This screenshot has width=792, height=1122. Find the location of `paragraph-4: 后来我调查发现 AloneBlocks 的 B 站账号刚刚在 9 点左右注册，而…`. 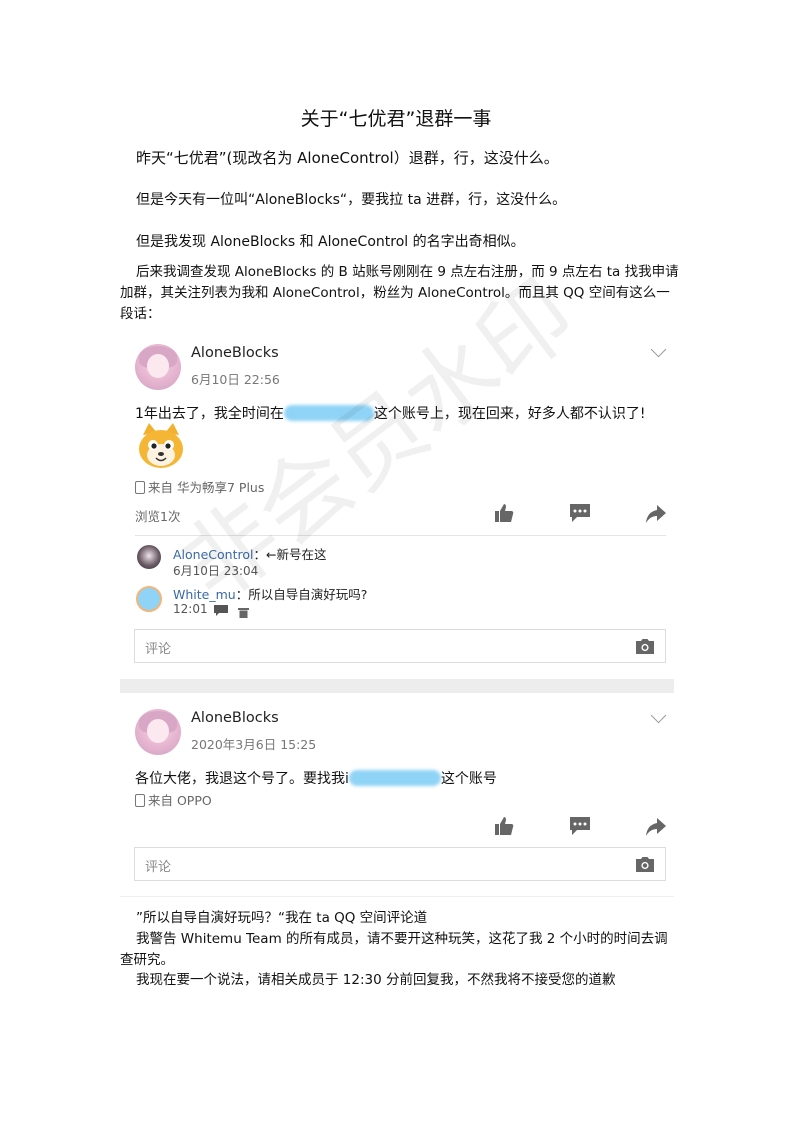

paragraph-4: 后来我调查发现 AloneBlocks 的 B 站账号刚刚在 9 点左右注册，而… is located at coordinates (399, 293).